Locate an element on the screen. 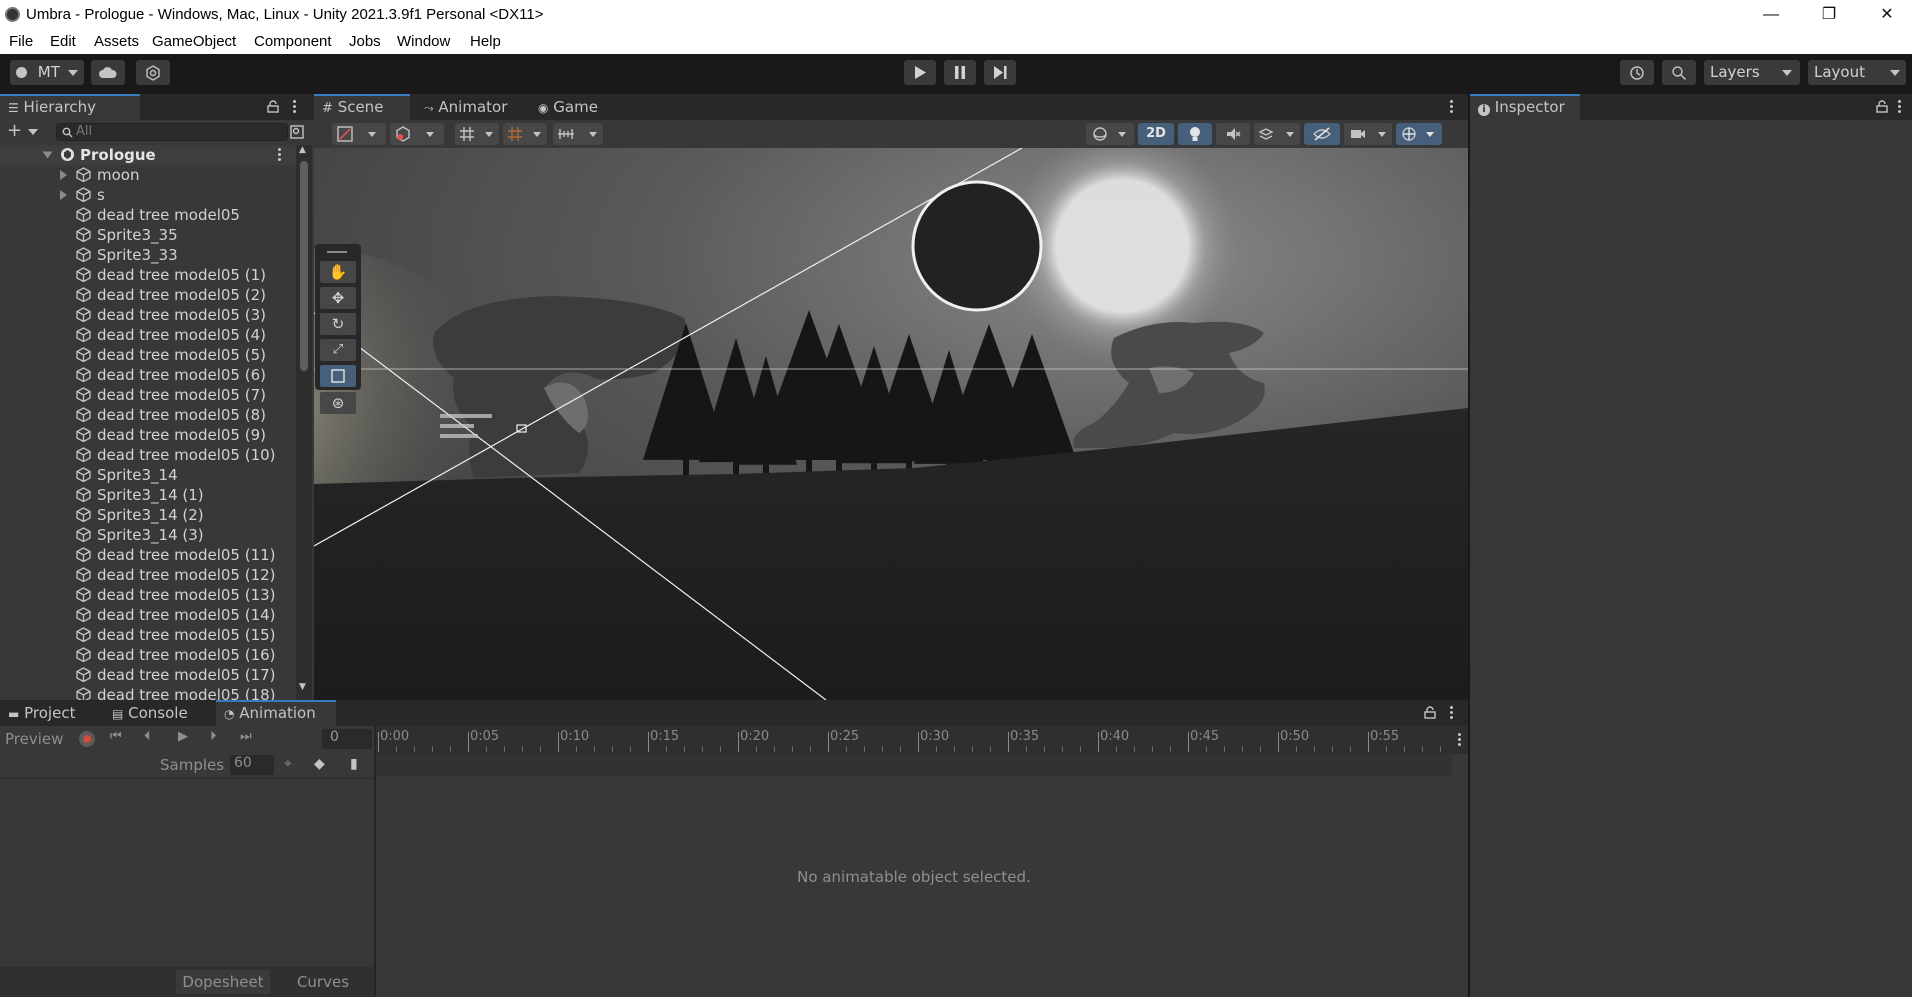  record-button is located at coordinates (87, 739).